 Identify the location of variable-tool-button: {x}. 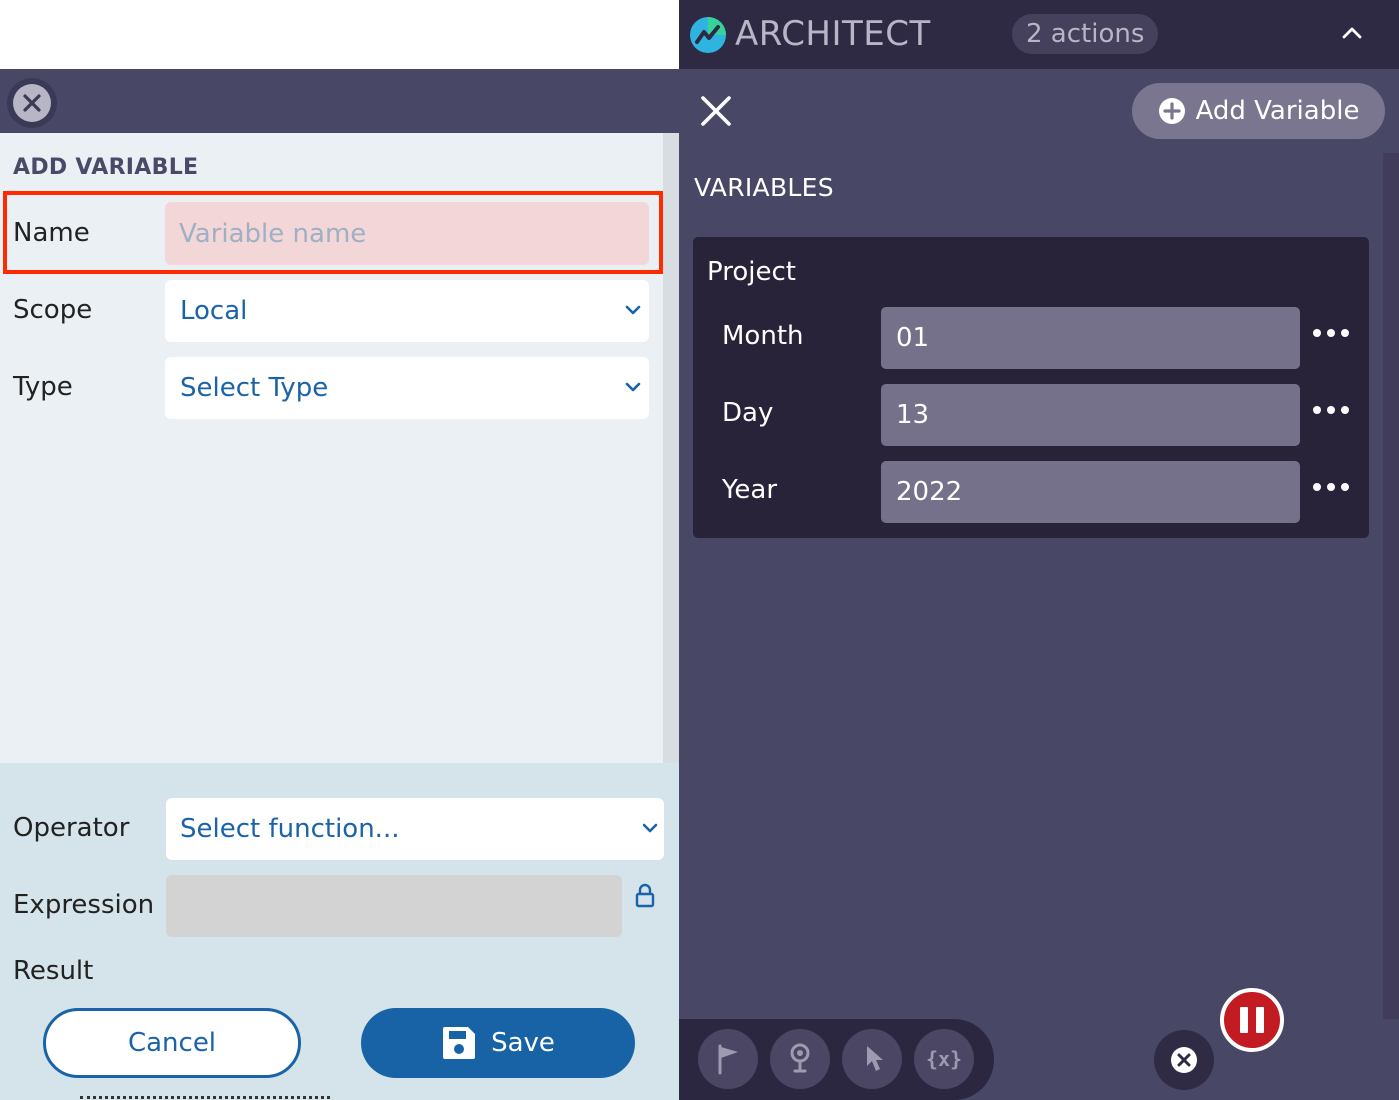
(944, 1059).